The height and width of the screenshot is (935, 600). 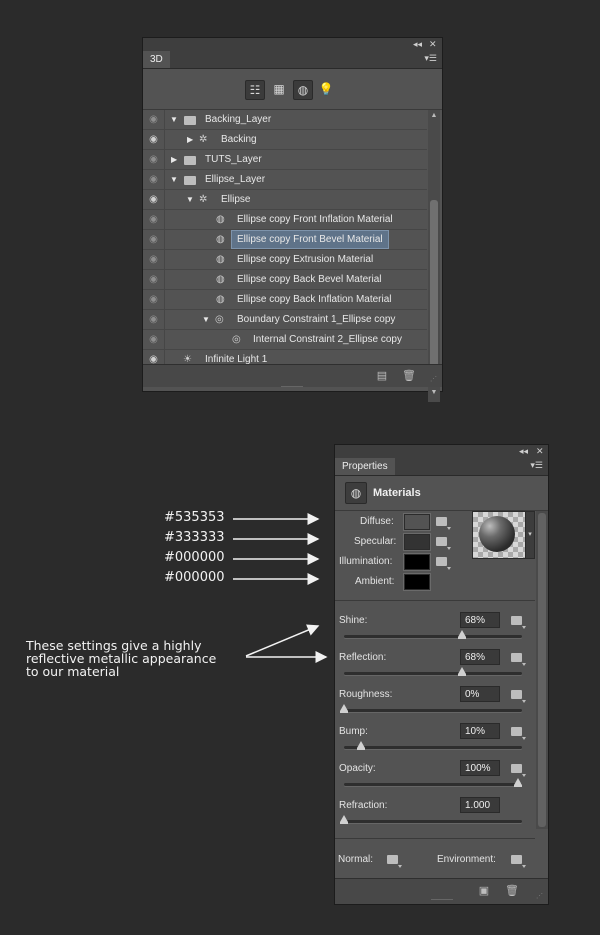 What do you see at coordinates (417, 582) in the screenshot?
I see `ambient-swatch` at bounding box center [417, 582].